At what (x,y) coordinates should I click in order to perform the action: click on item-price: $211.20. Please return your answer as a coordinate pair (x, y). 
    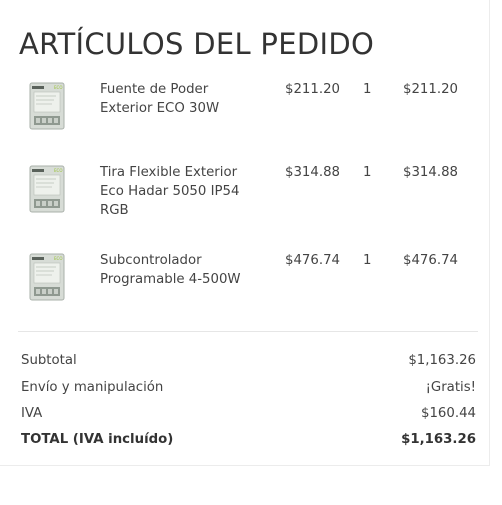
    Looking at the image, I should click on (312, 89).